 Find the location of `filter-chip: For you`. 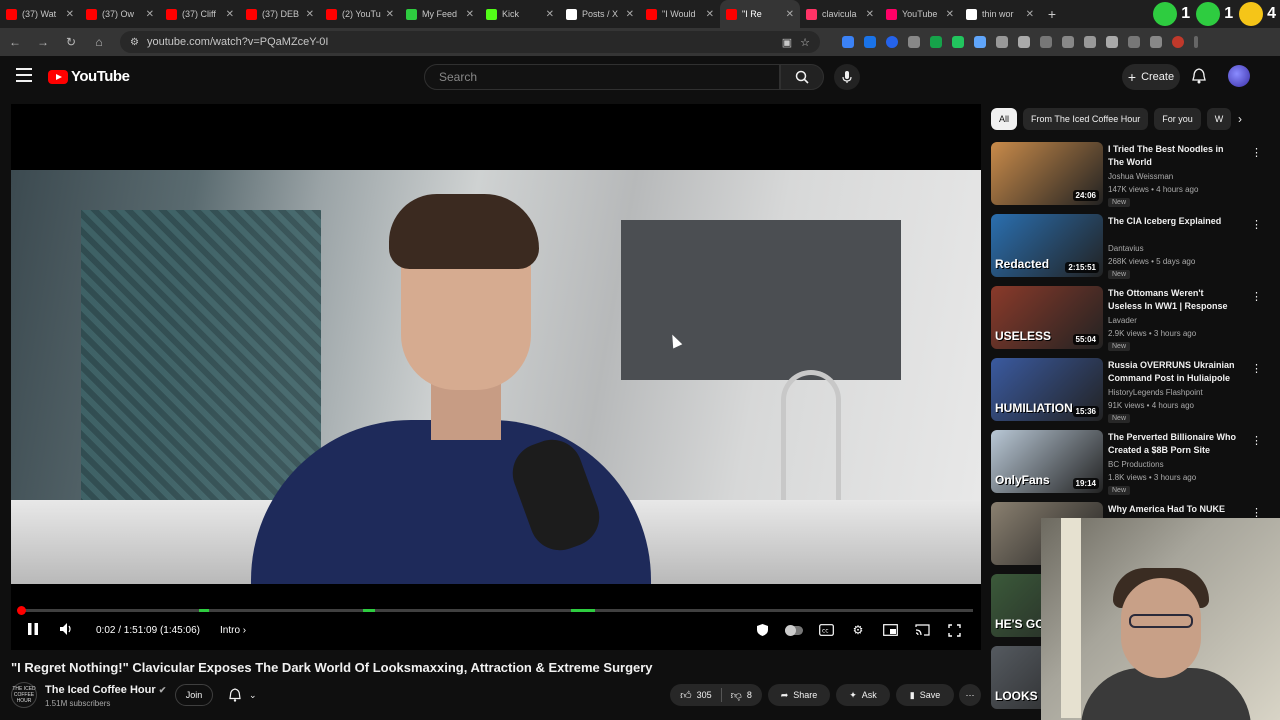

filter-chip: For you is located at coordinates (1177, 119).